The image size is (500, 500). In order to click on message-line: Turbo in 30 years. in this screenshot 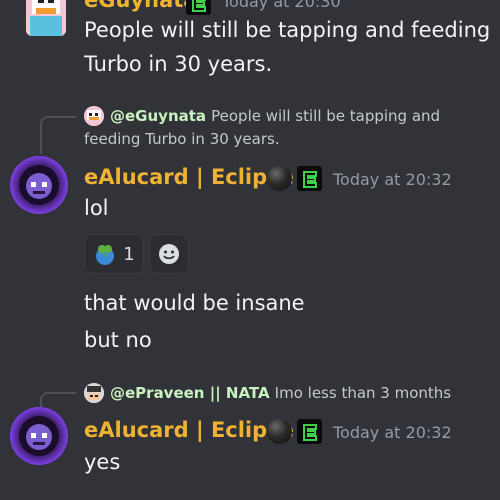, I will do `click(178, 64)`.